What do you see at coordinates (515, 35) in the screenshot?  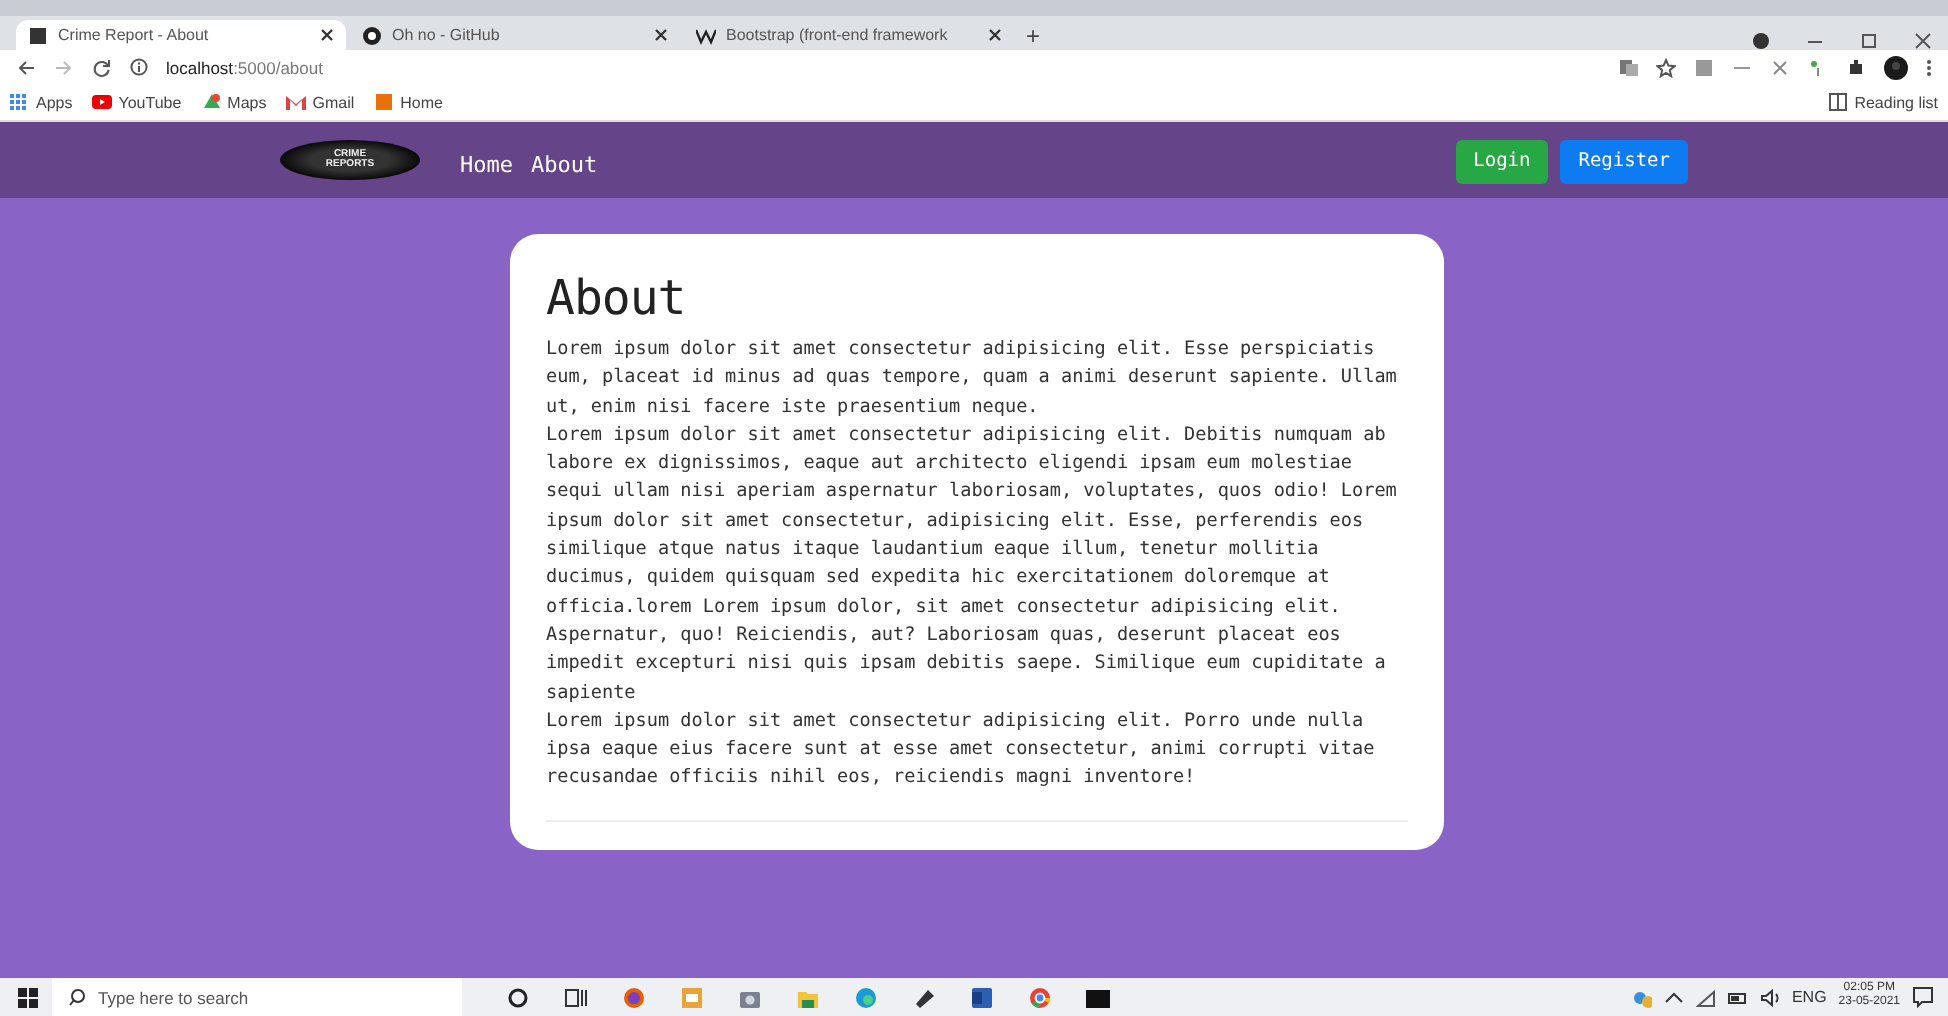 I see `browser-tab: Oh no - GitHub` at bounding box center [515, 35].